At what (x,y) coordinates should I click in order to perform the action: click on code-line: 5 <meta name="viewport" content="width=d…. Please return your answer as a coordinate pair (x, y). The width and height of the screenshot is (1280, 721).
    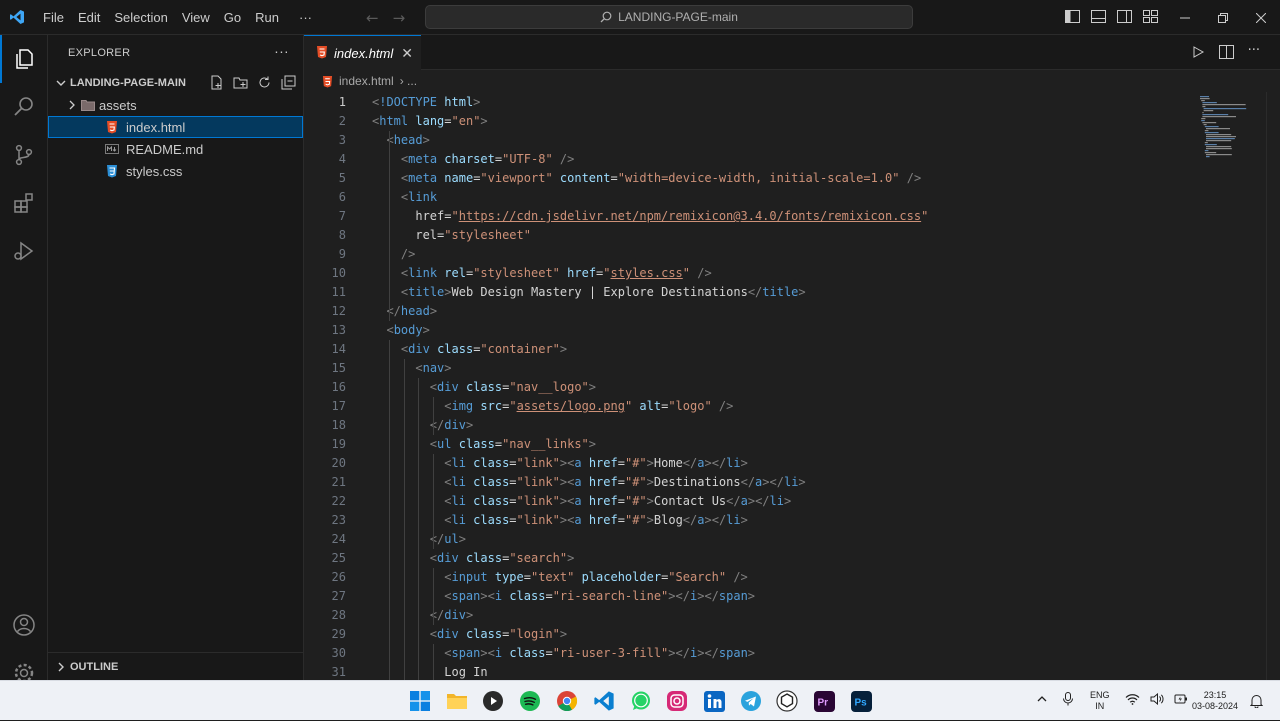
    Looking at the image, I should click on (749, 178).